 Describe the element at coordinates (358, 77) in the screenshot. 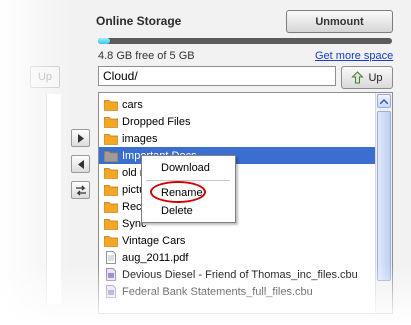

I see `up-folder-icon` at that location.